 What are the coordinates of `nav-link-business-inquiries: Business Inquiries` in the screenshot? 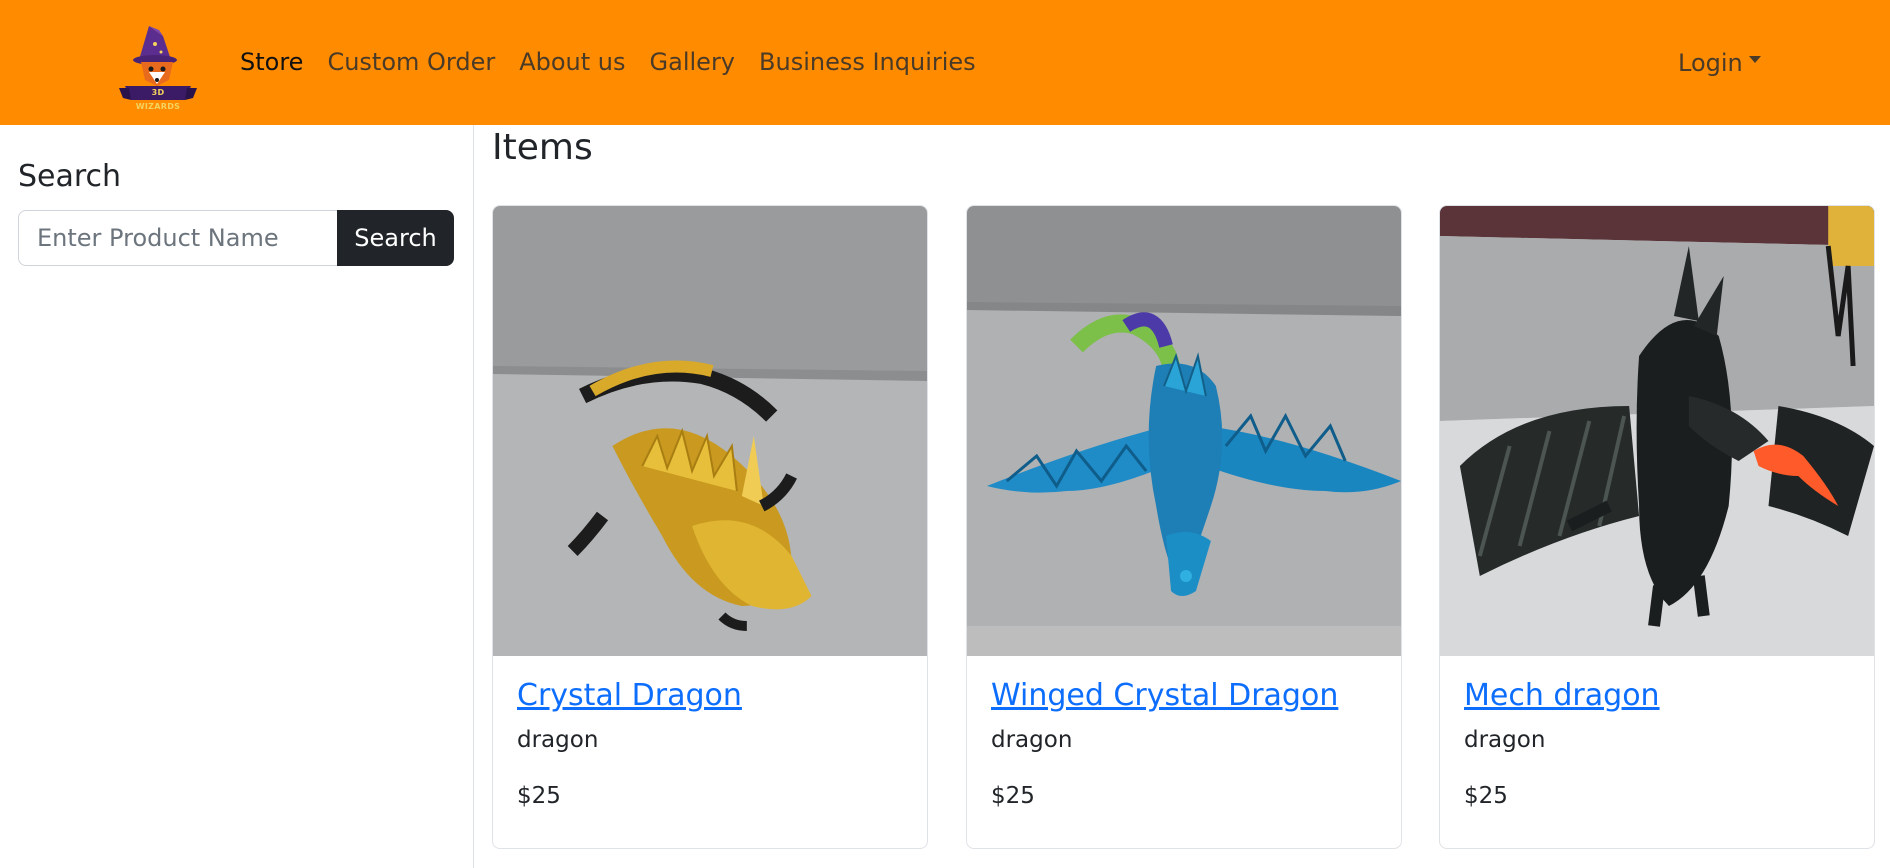 It's located at (867, 62).